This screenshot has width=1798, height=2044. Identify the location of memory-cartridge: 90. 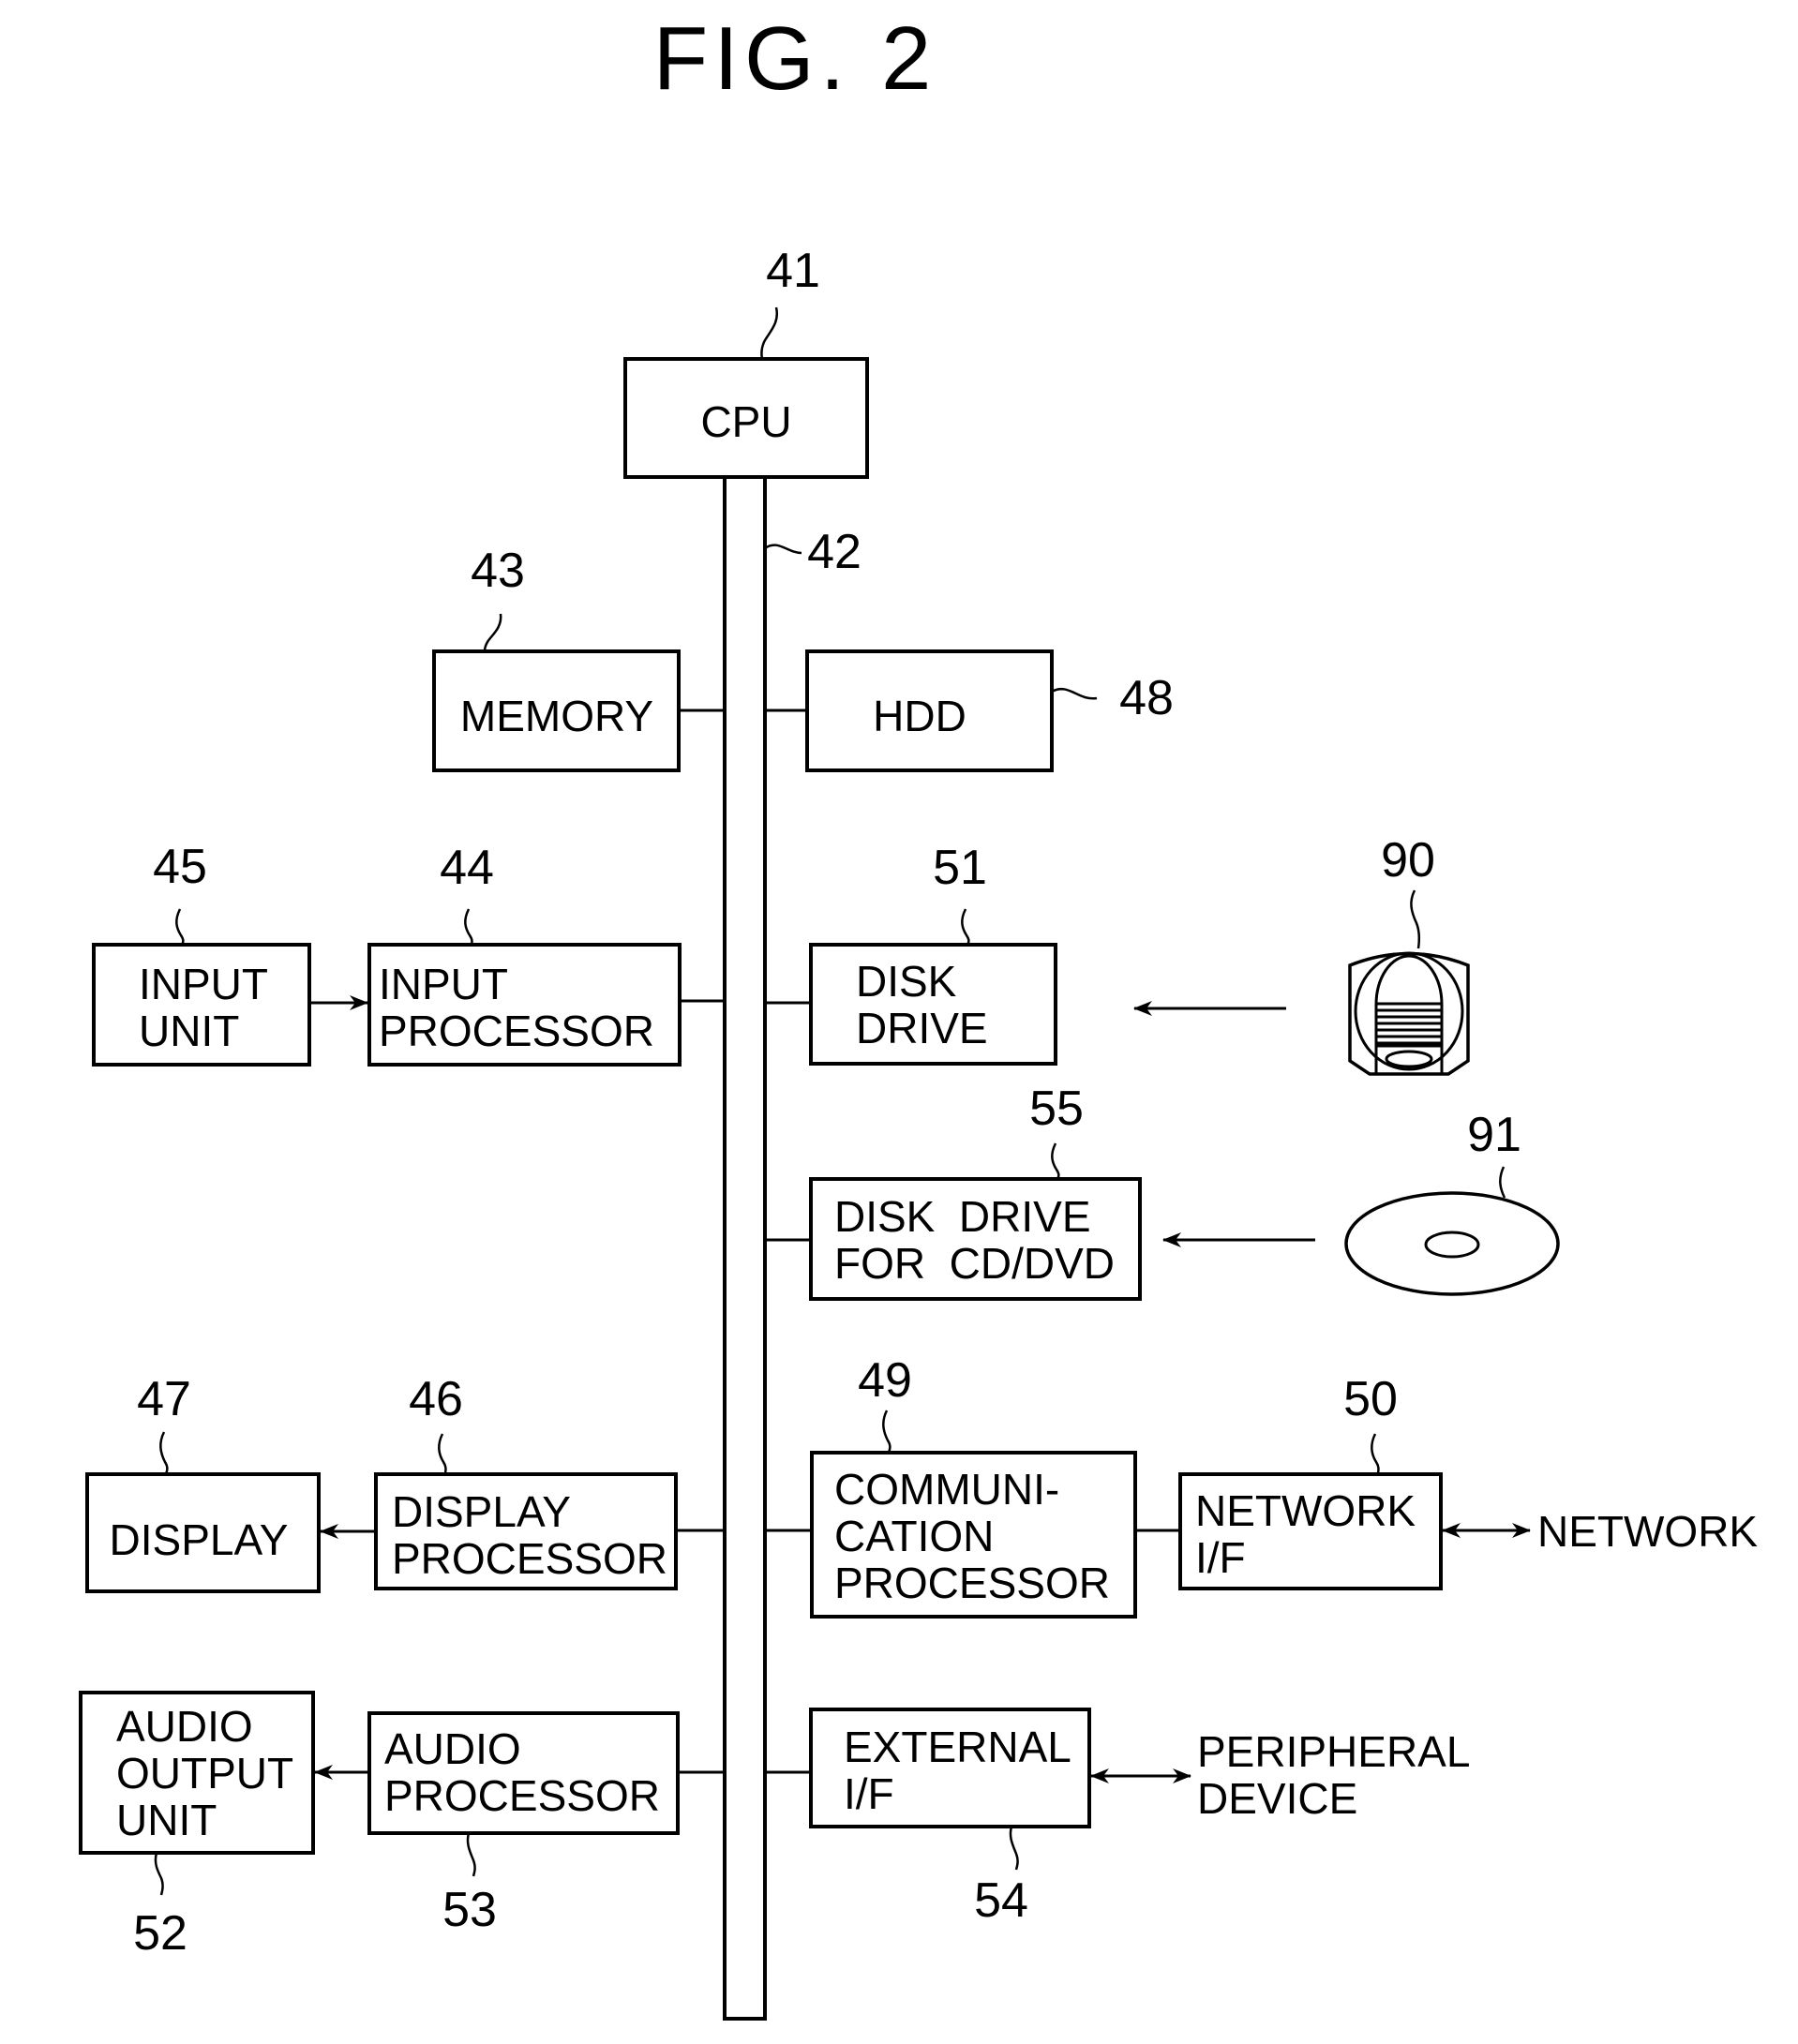
(1301, 955).